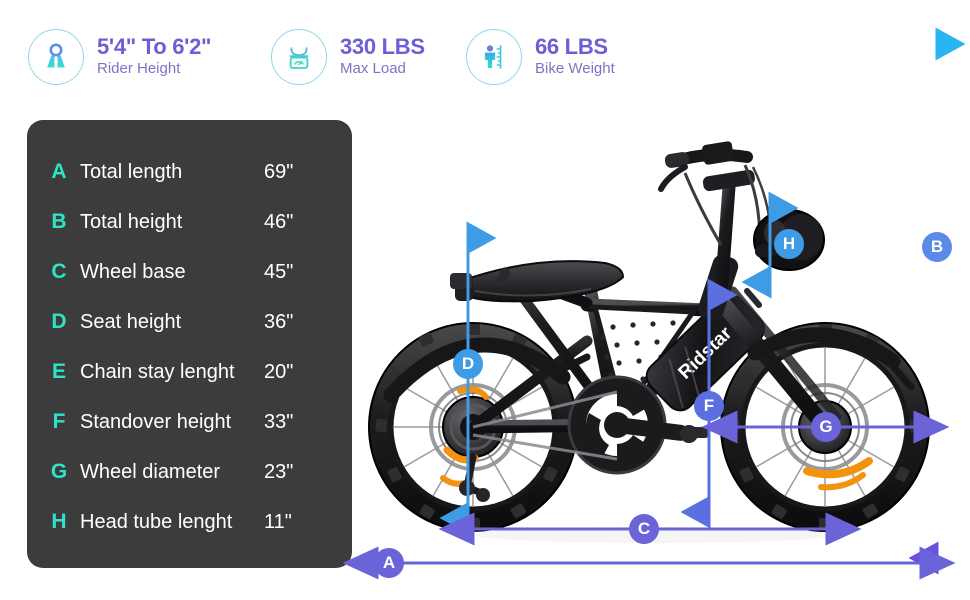 The height and width of the screenshot is (600, 970). I want to click on dimension-badge-d: D, so click(468, 364).